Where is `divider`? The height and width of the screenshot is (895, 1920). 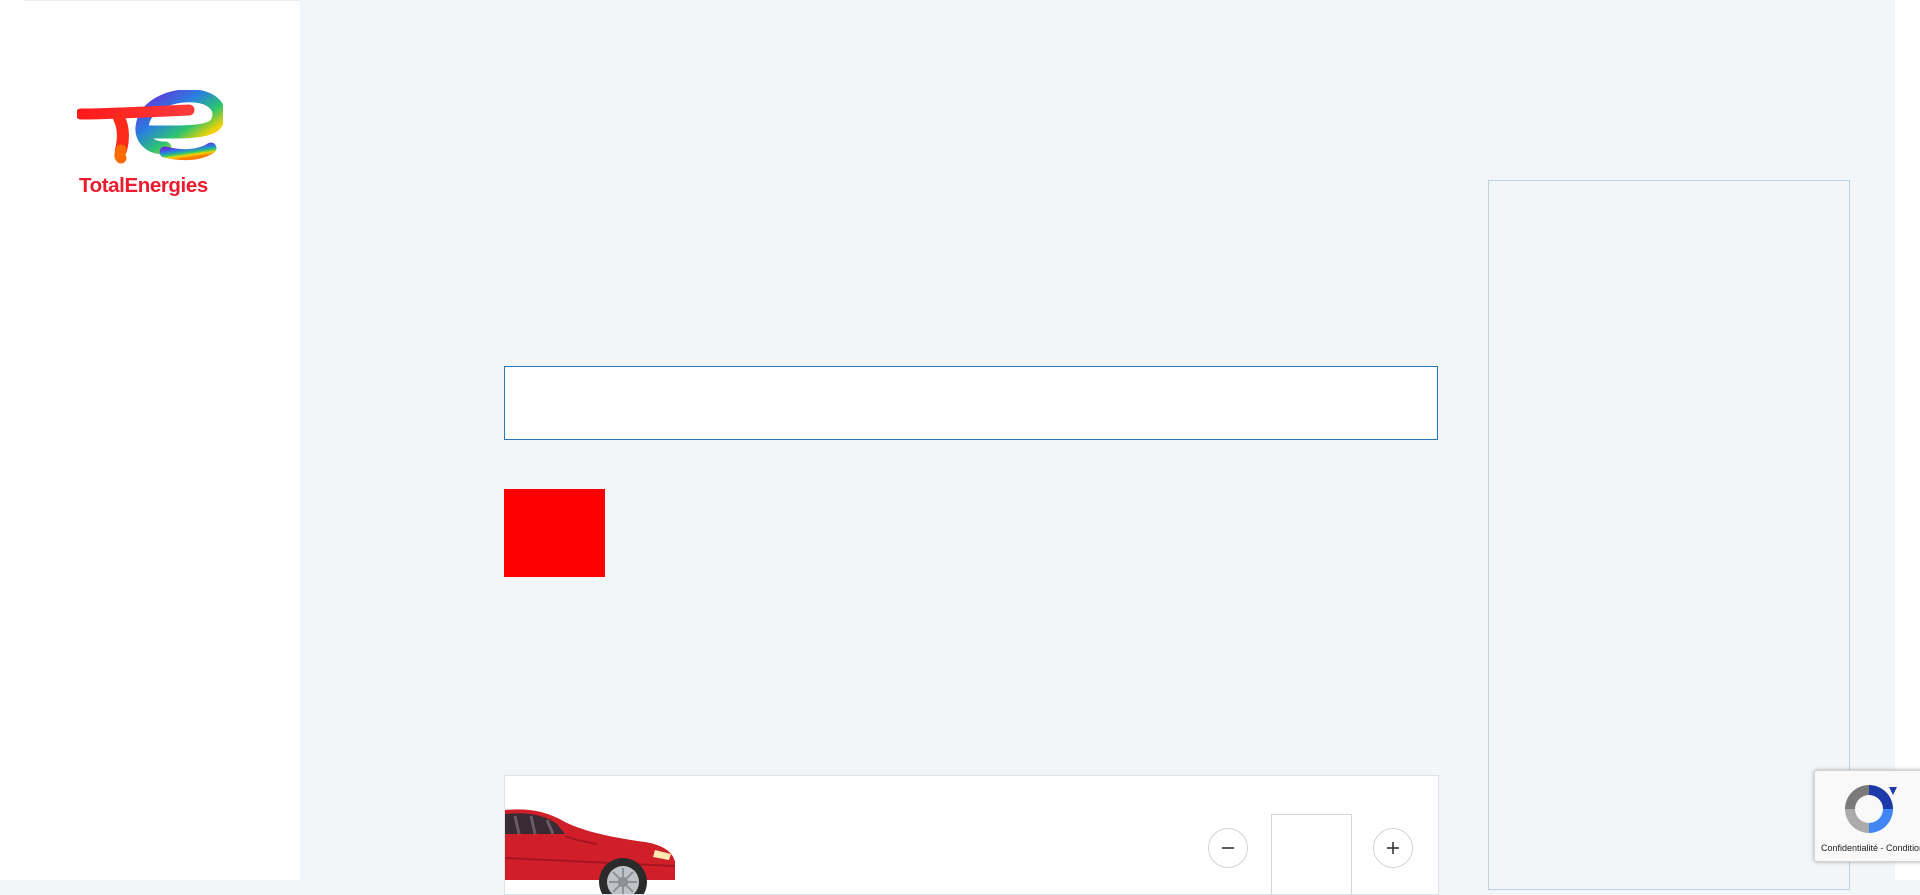 divider is located at coordinates (162, 0).